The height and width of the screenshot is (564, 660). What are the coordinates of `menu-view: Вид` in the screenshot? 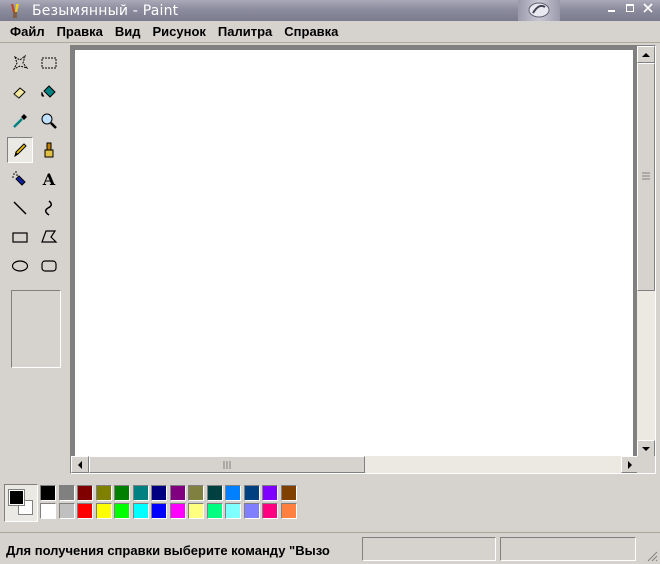 It's located at (128, 31).